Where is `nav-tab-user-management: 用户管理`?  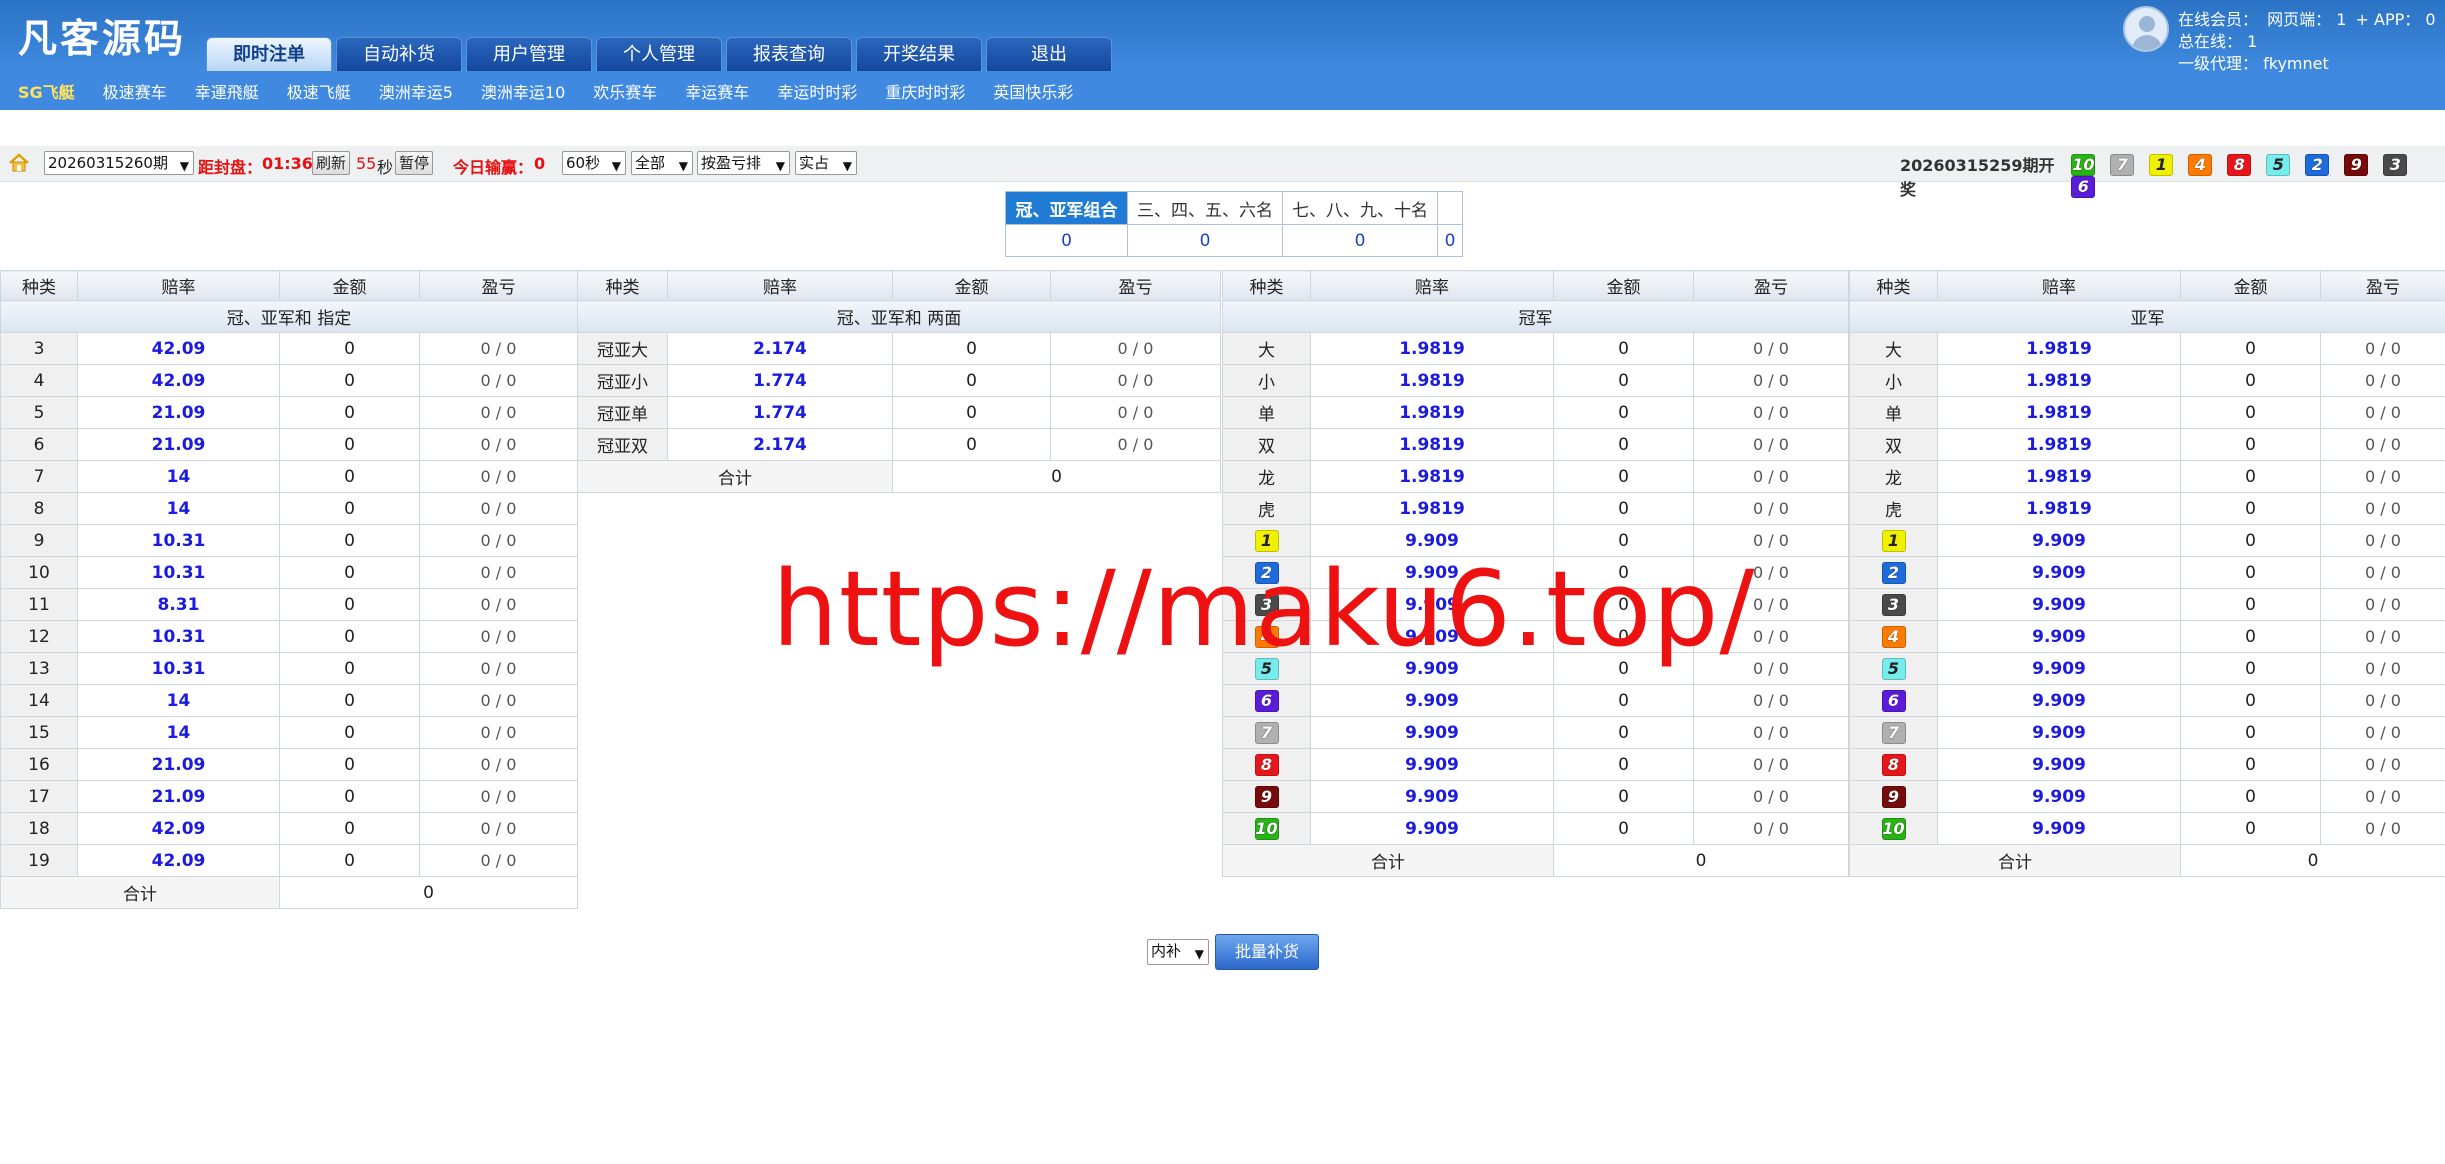
nav-tab-user-management: 用户管理 is located at coordinates (529, 54).